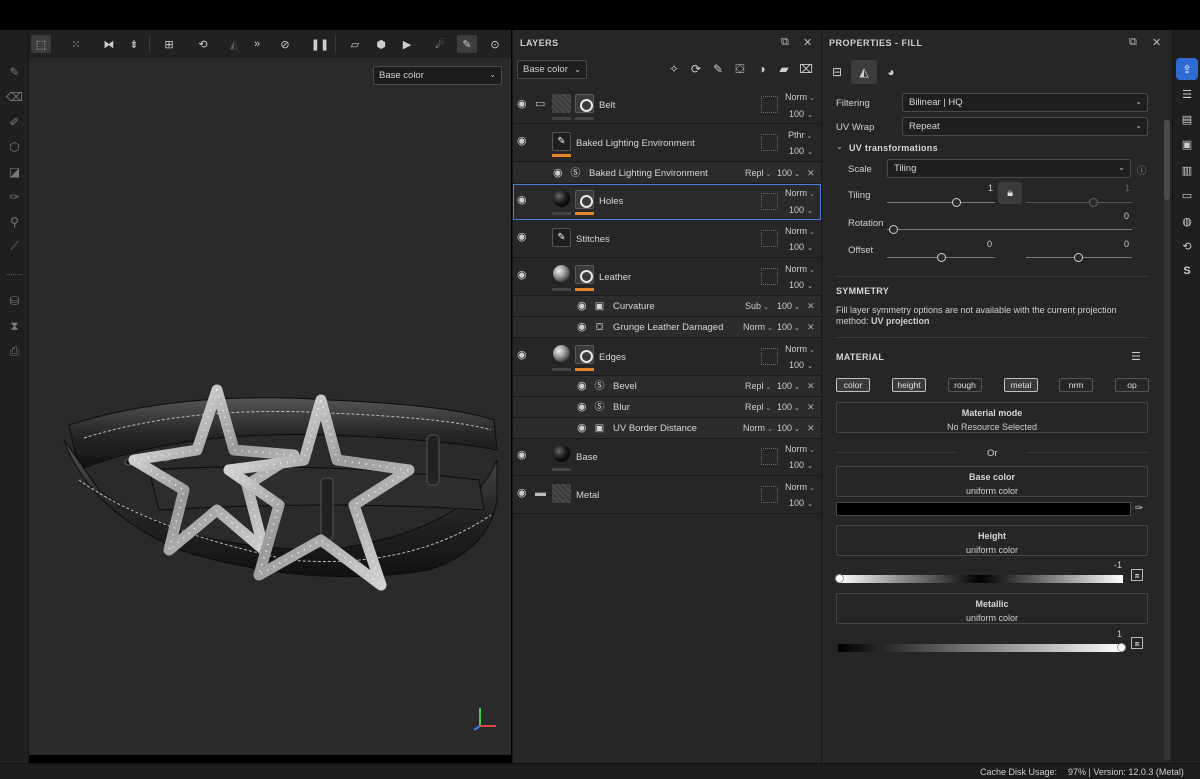 The width and height of the screenshot is (1200, 779). I want to click on tiling-slider, so click(941, 202).